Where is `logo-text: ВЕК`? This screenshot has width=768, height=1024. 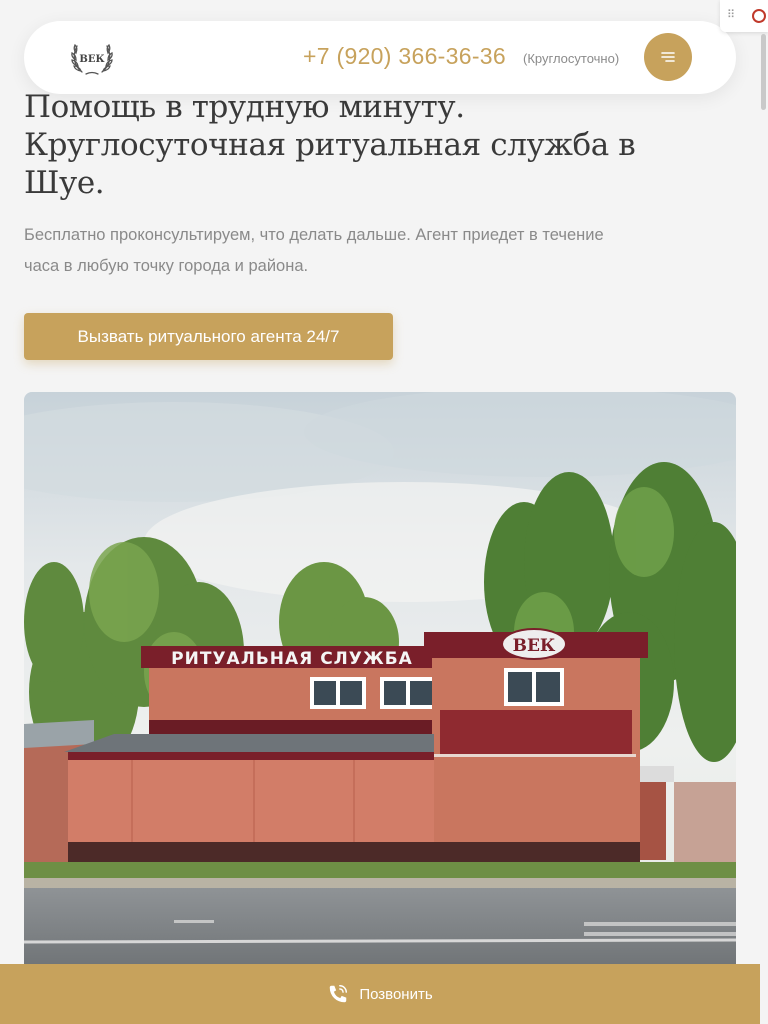
logo-text: ВЕК is located at coordinates (91, 59).